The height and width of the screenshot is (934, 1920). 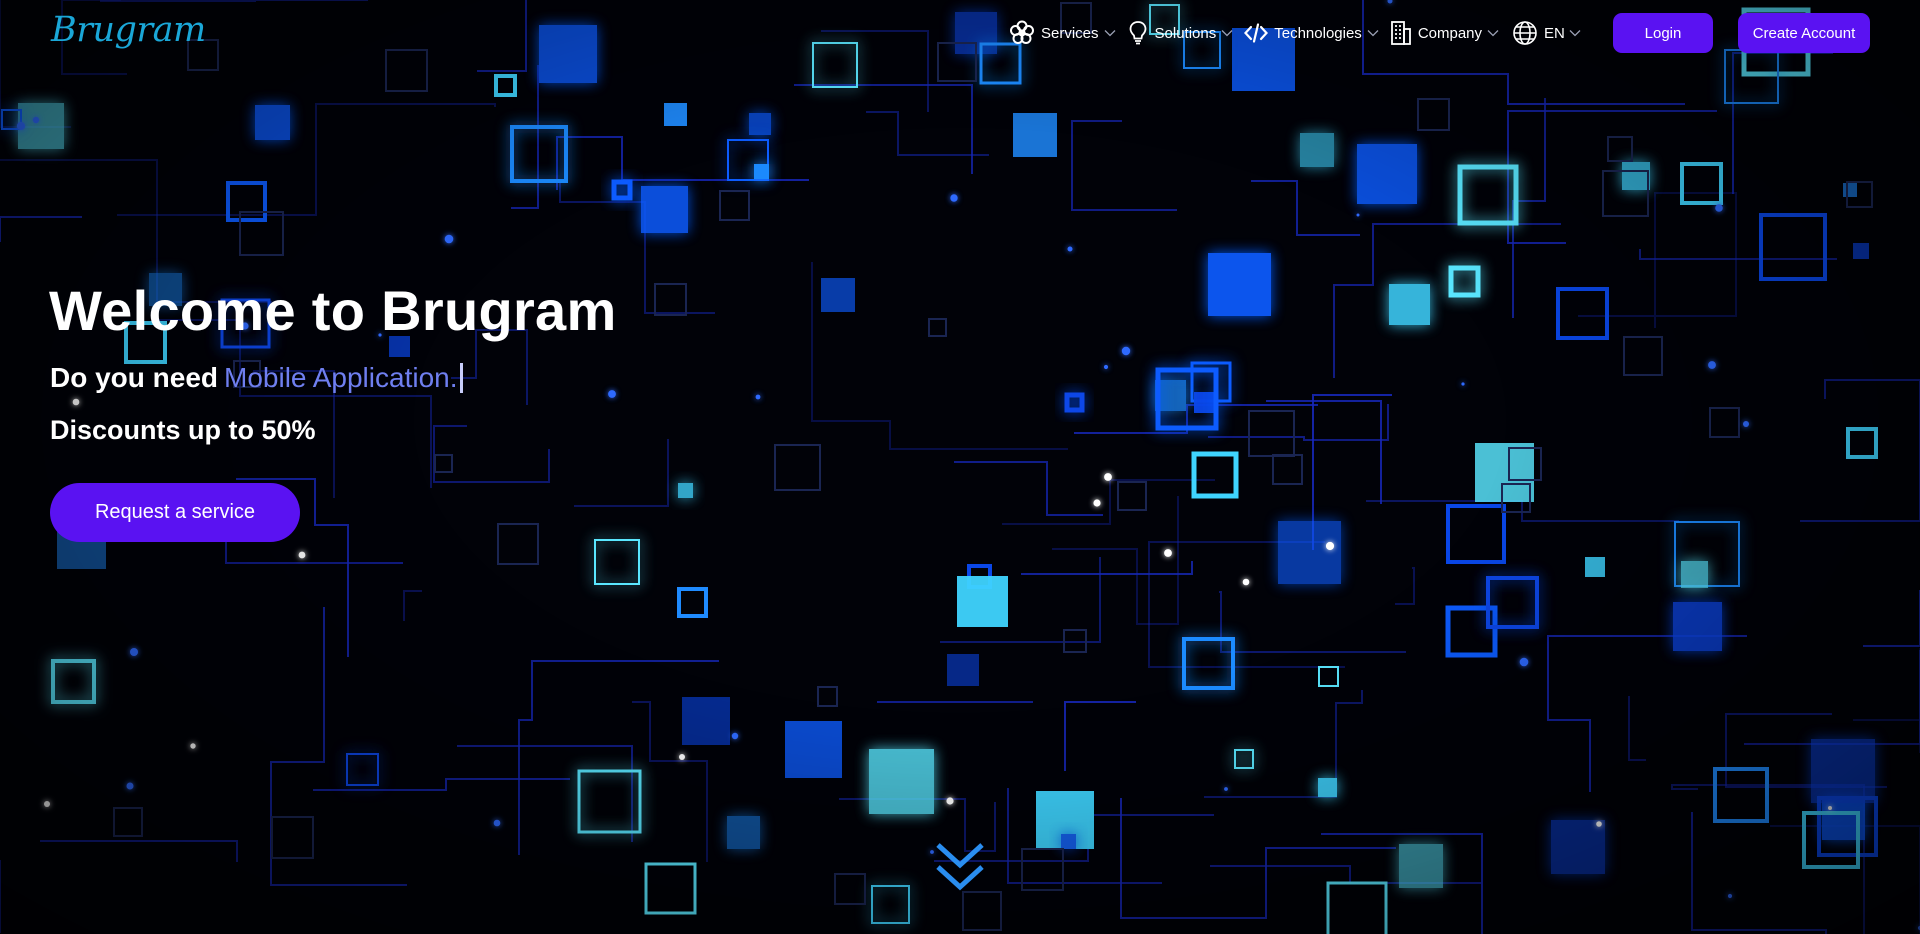 What do you see at coordinates (960, 869) in the screenshot?
I see `double-chevron-down-icon` at bounding box center [960, 869].